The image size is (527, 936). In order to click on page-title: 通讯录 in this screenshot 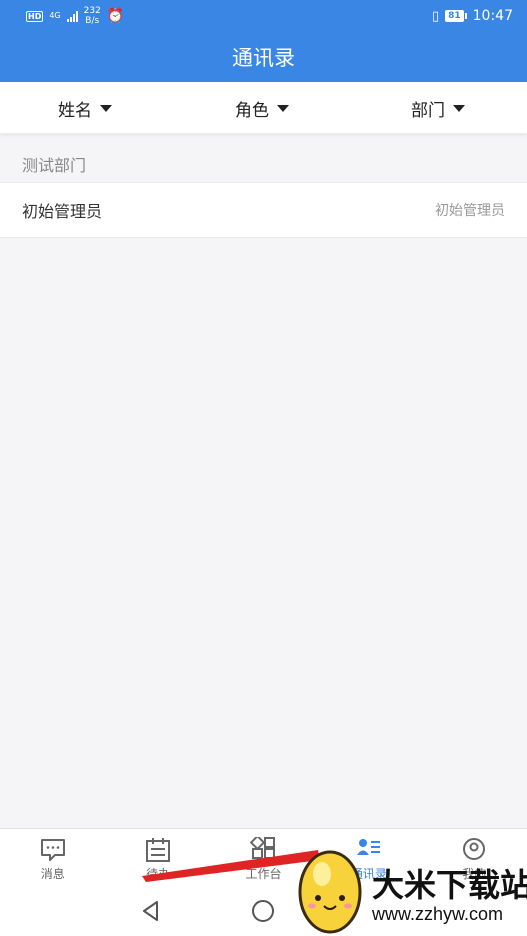, I will do `click(263, 58)`.